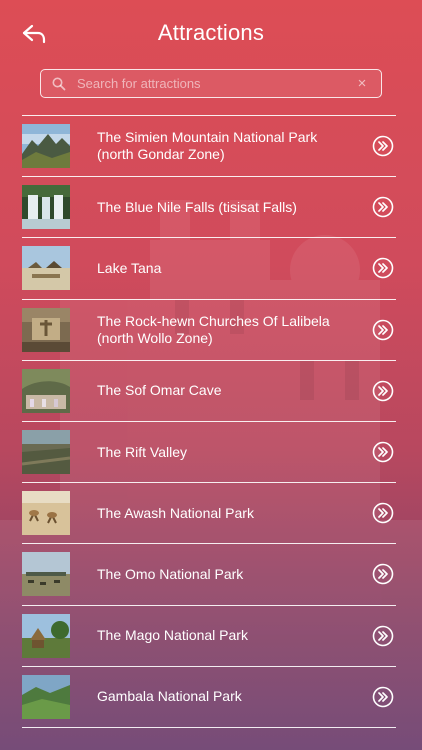 This screenshot has width=422, height=750. I want to click on waterfall-thumbnail, so click(46, 207).